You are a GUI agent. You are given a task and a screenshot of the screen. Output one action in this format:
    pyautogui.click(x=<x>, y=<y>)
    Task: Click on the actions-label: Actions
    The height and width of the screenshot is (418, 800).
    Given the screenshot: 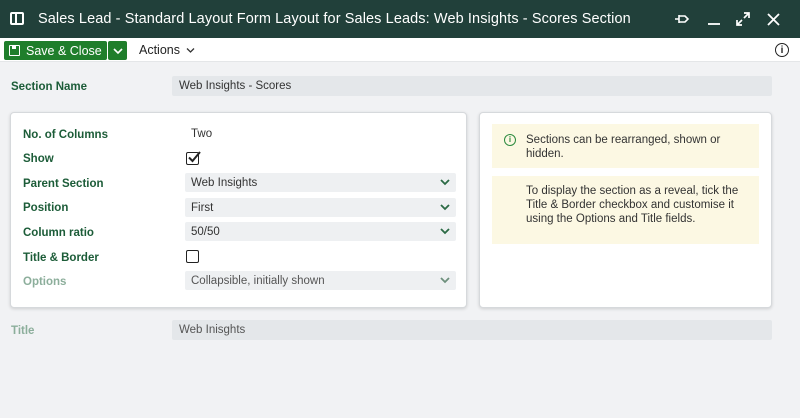 What is the action you would take?
    pyautogui.click(x=159, y=50)
    